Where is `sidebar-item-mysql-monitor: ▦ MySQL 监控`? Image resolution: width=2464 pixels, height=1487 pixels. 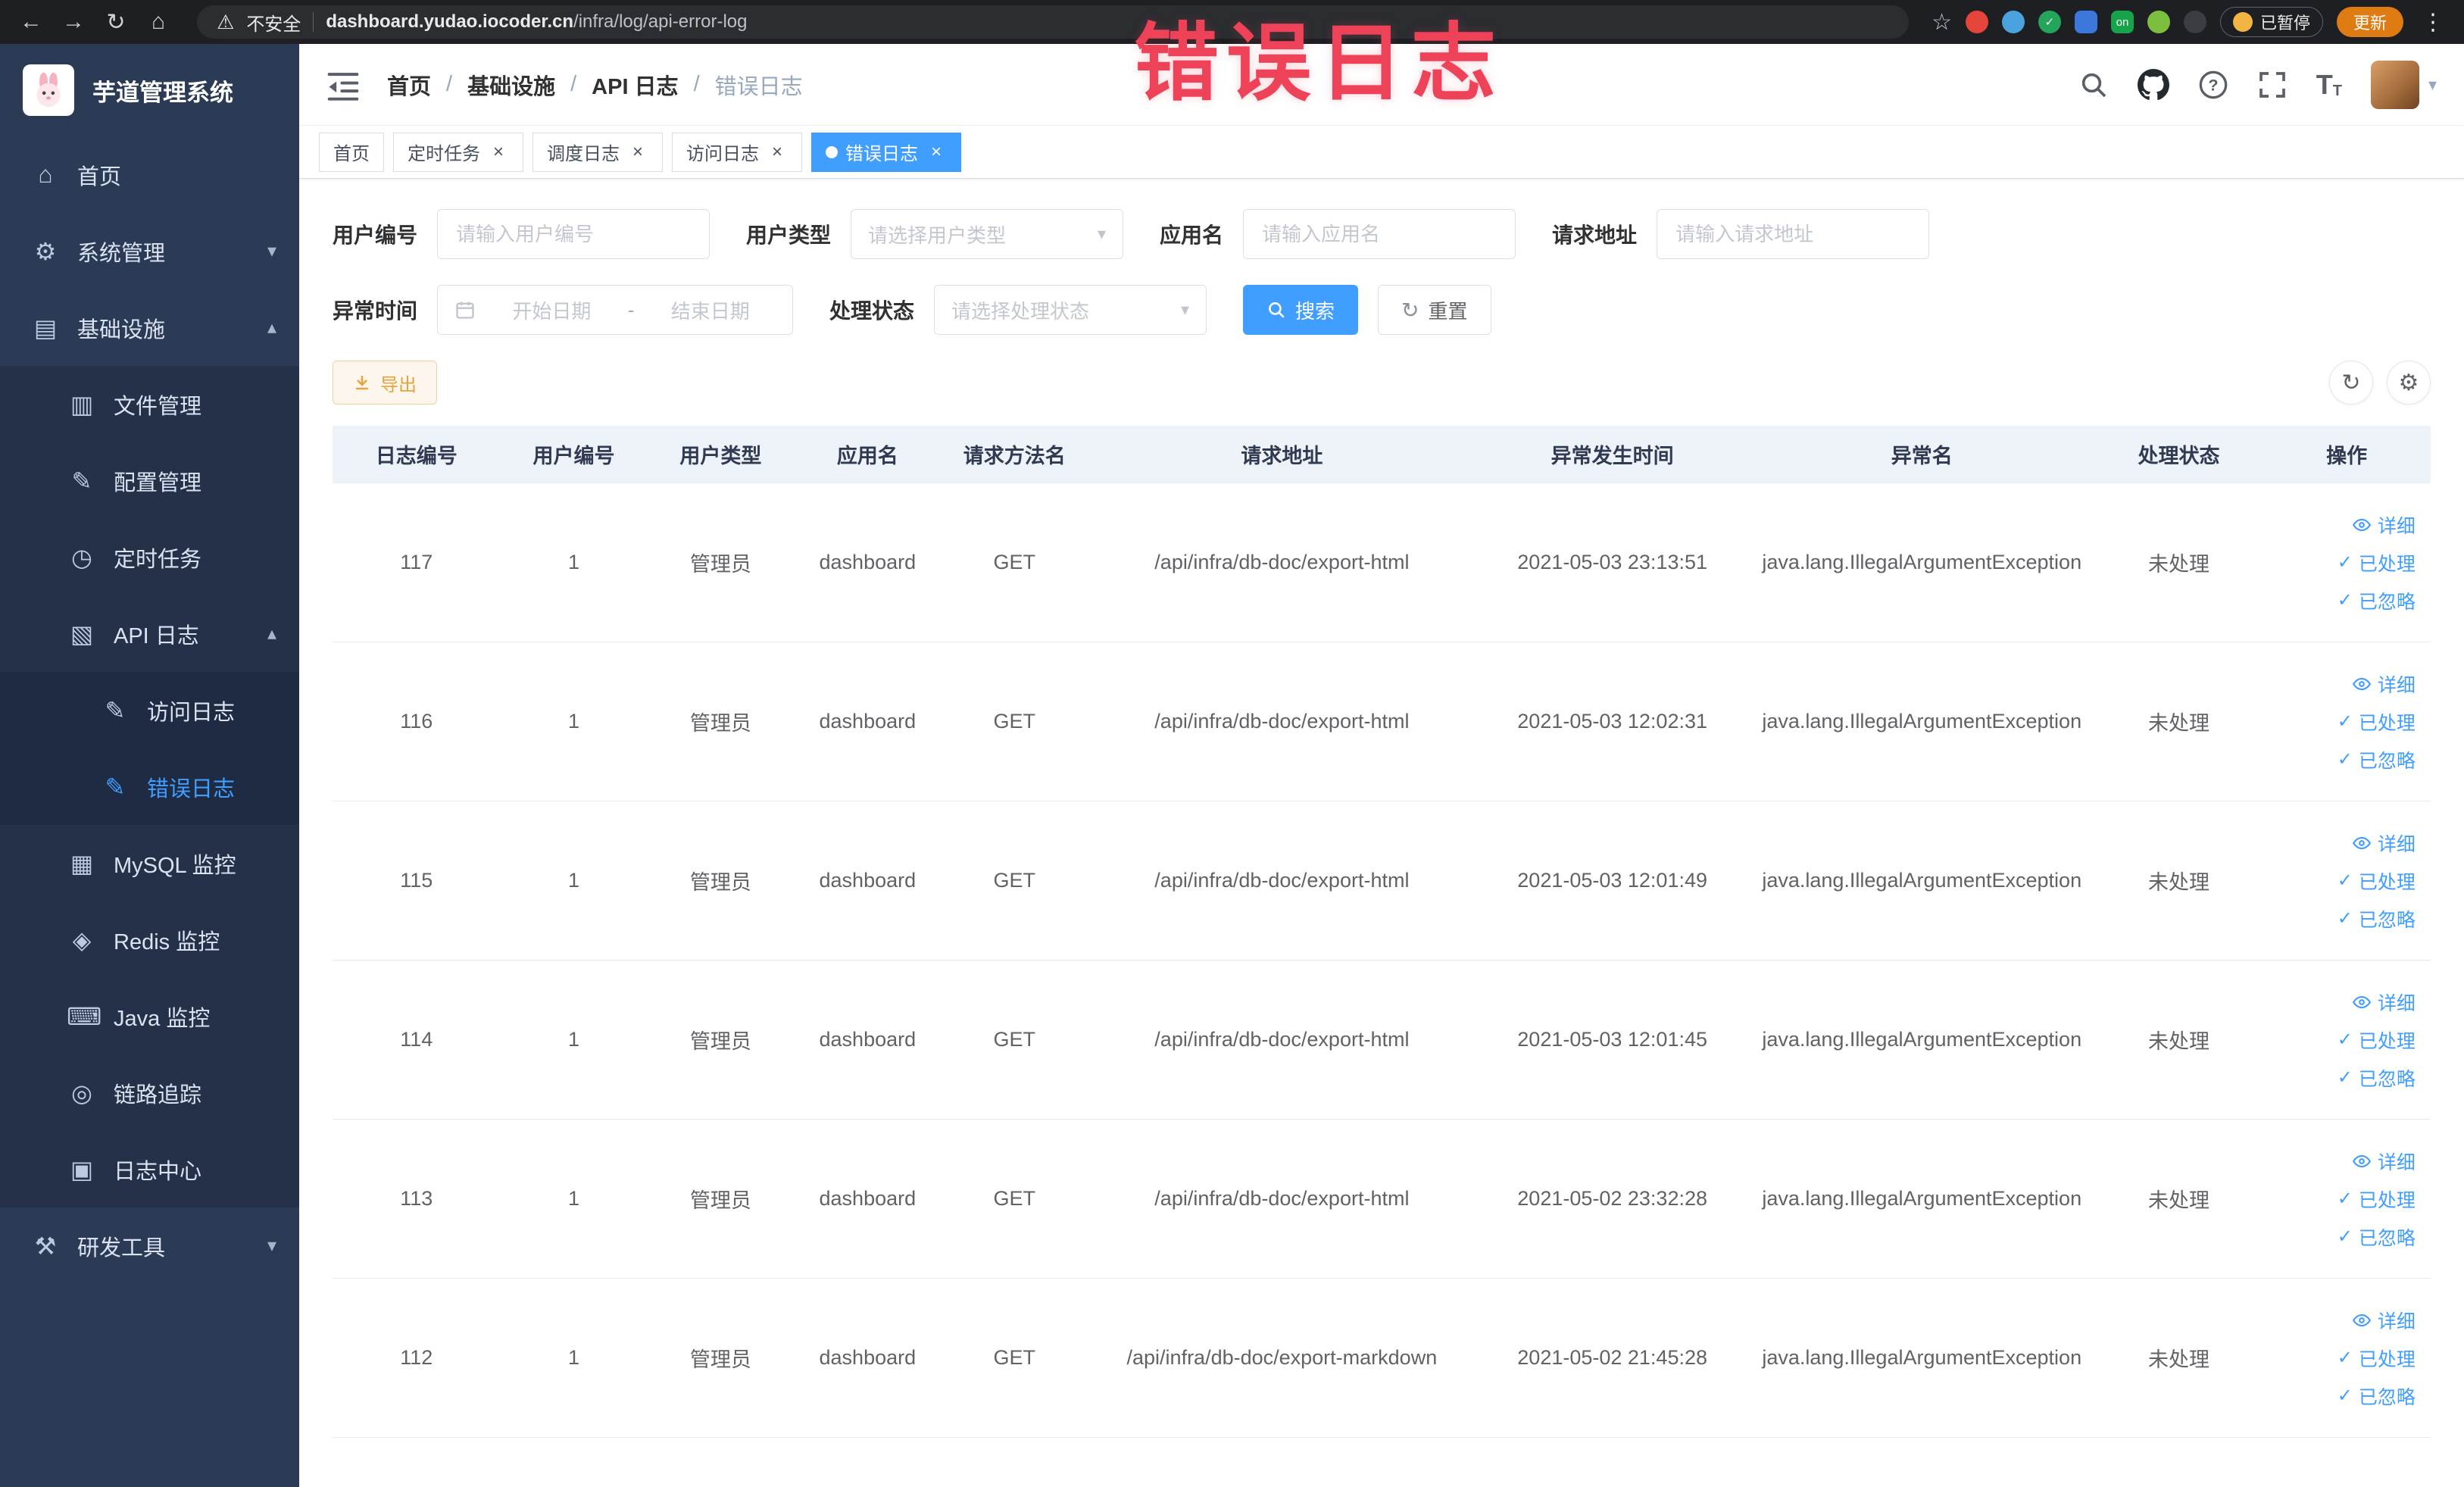
sidebar-item-mysql-monitor: ▦ MySQL 监控 is located at coordinates (149, 863).